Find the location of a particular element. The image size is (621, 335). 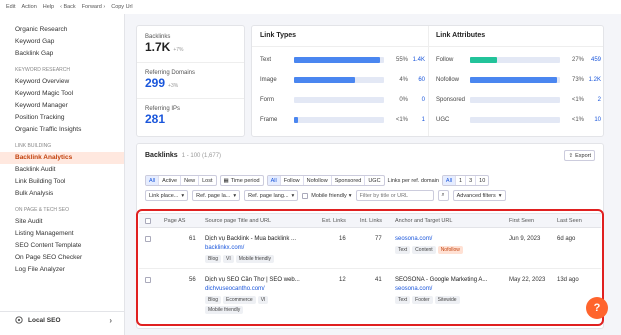

link-type-bar-fill is located at coordinates (325, 80).